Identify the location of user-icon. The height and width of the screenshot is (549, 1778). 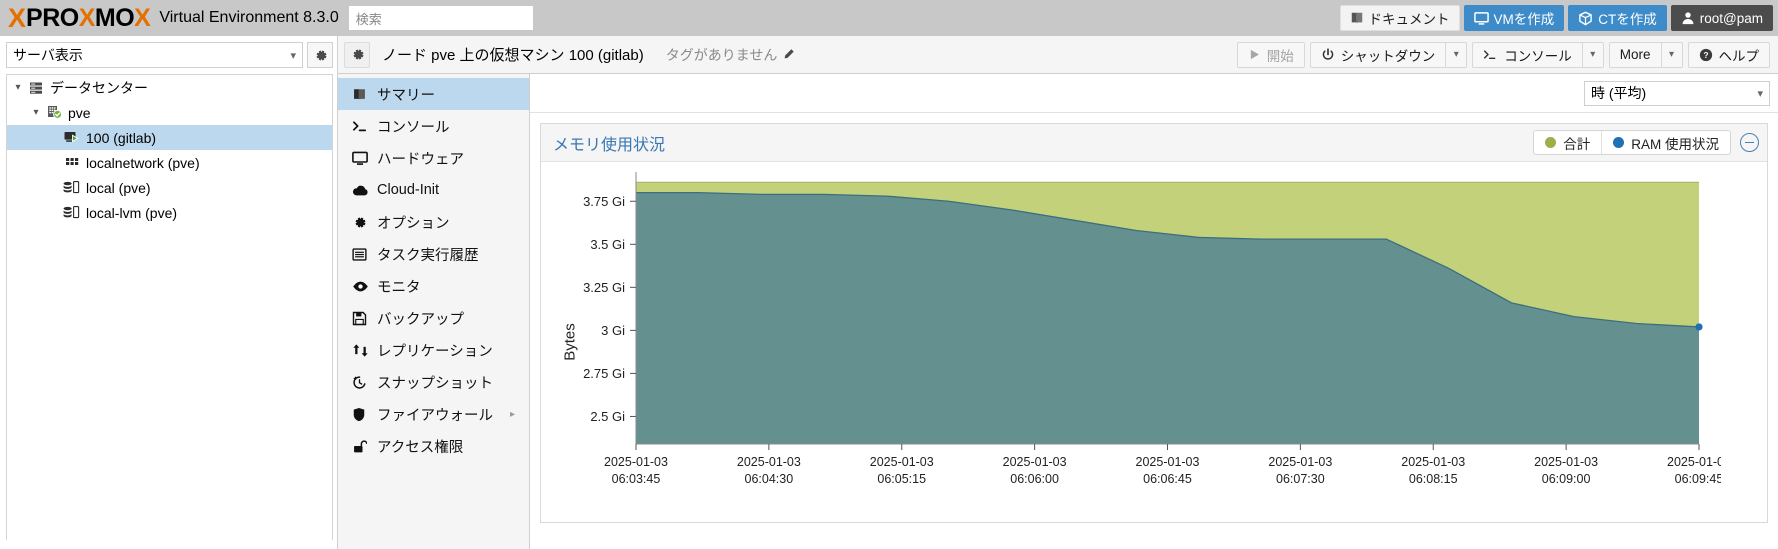
(1688, 18).